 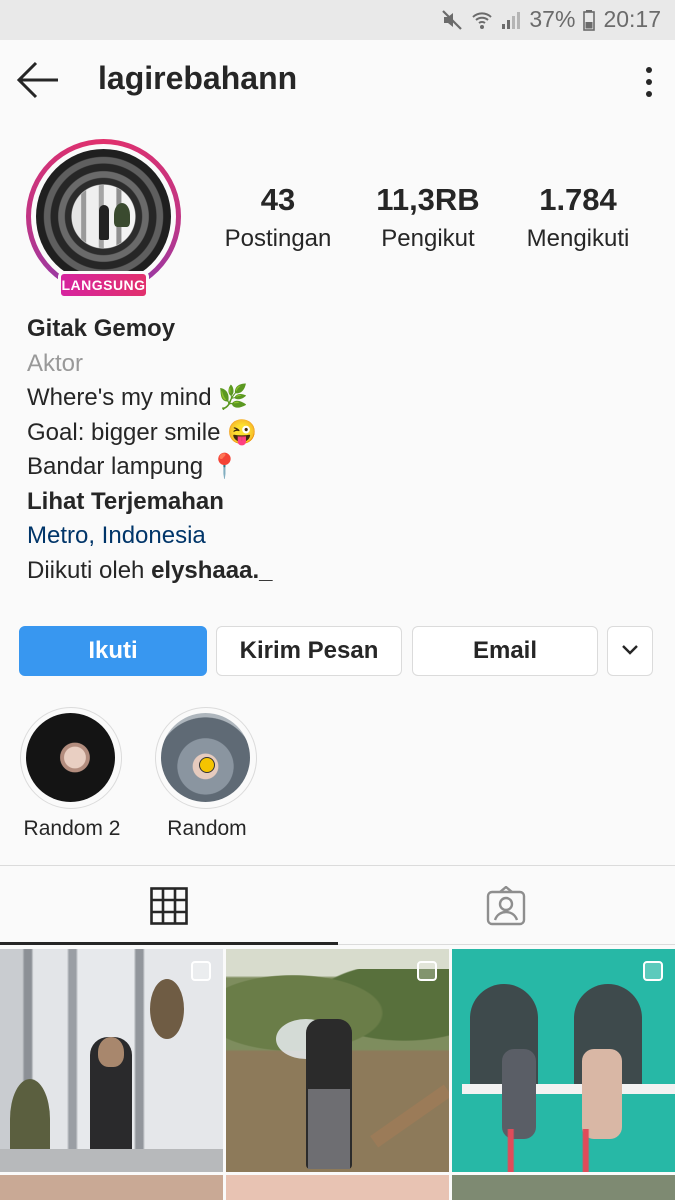 What do you see at coordinates (309, 651) in the screenshot?
I see `message-button: Kirim Pesan` at bounding box center [309, 651].